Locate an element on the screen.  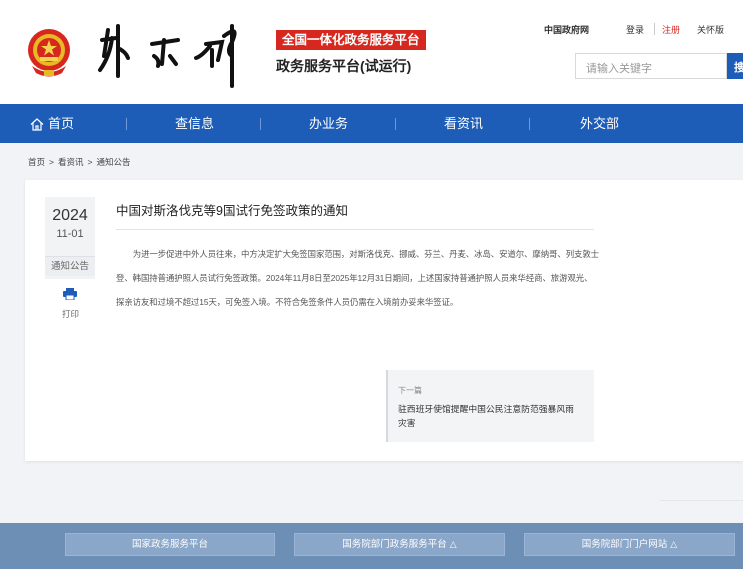
footer-link-national-platform: 国家政务服务平台 is located at coordinates (170, 544).